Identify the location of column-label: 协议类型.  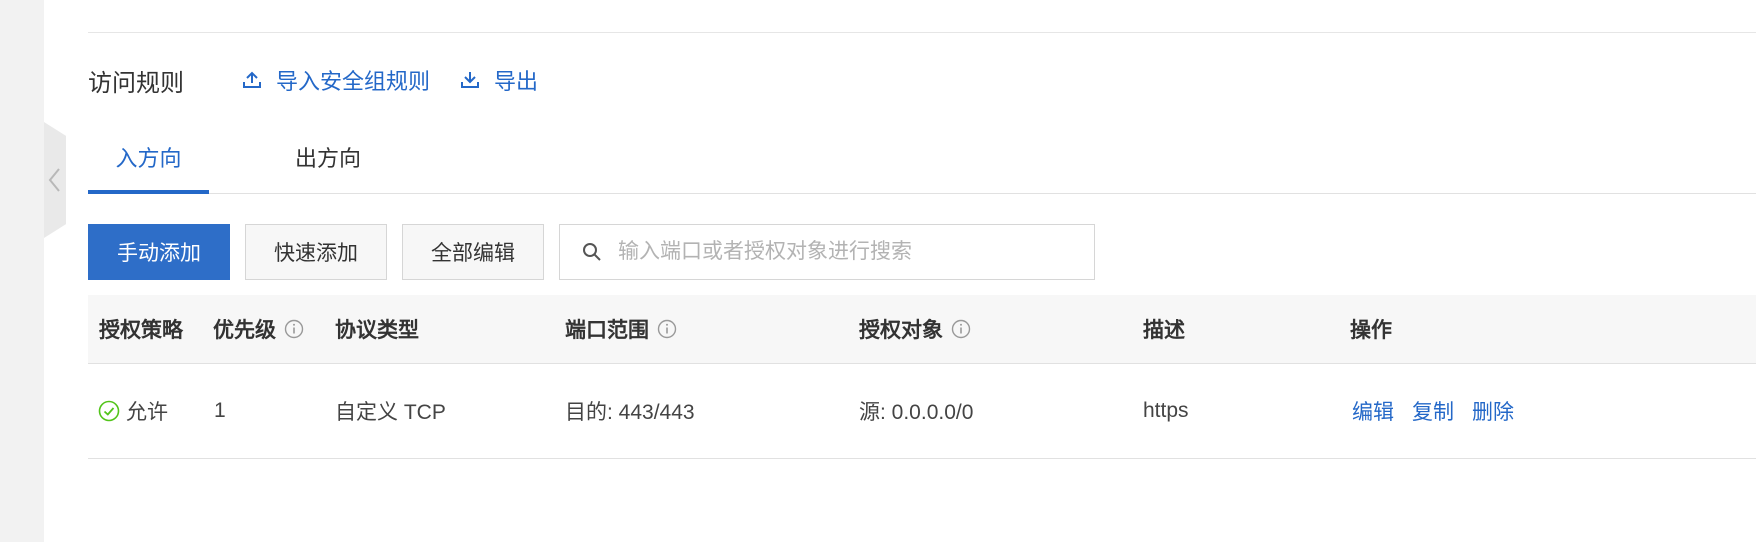
(377, 330).